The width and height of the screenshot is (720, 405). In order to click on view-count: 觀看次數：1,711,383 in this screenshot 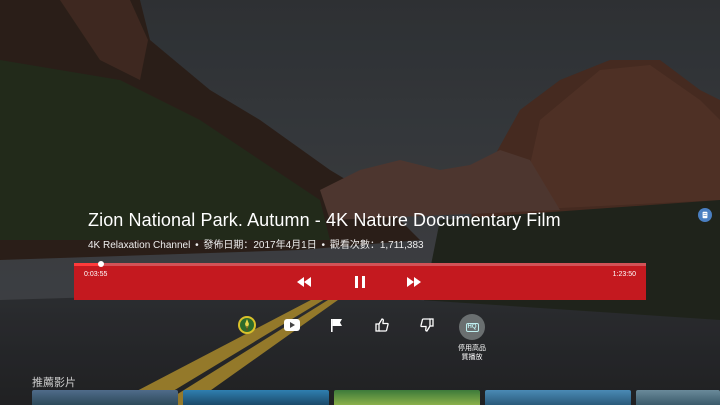, I will do `click(376, 245)`.